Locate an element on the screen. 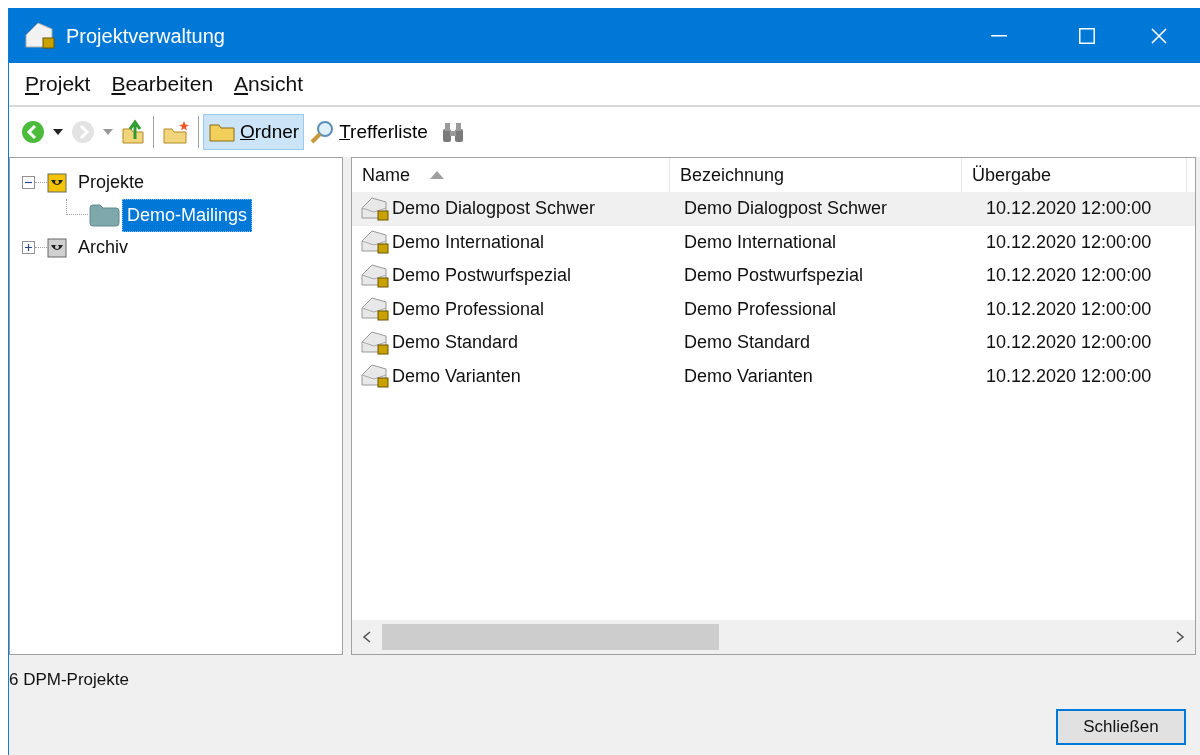 This screenshot has height=755, width=1200. close-icon is located at coordinates (1159, 35).